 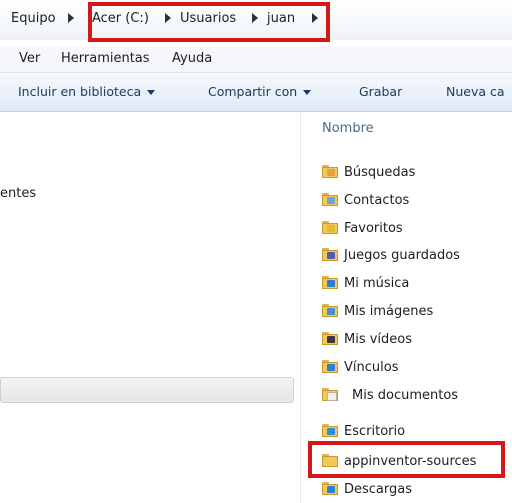 I want to click on downloads-folder-icon, so click(x=330, y=489).